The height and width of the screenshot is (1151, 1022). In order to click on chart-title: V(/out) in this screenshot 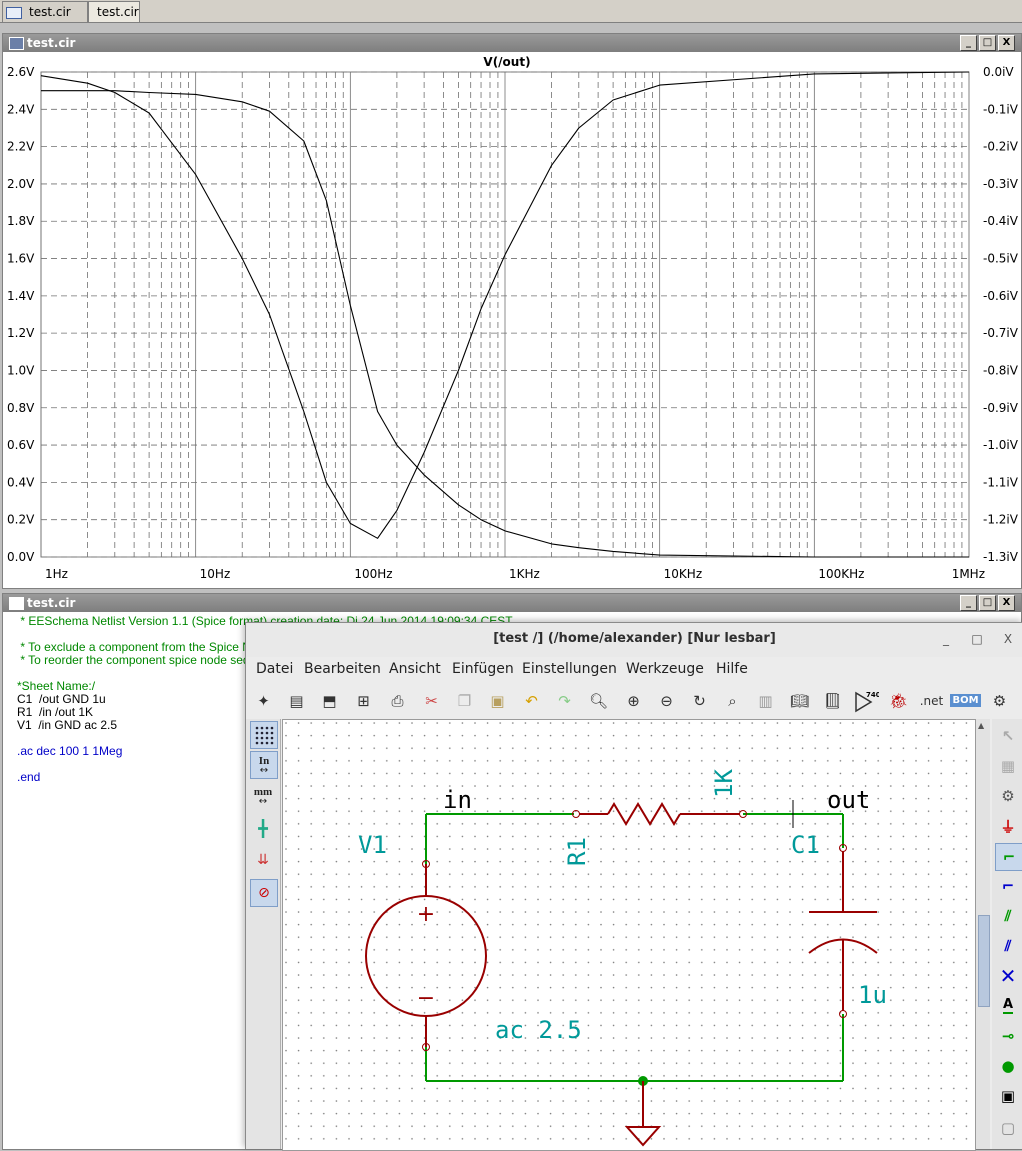, I will do `click(506, 62)`.